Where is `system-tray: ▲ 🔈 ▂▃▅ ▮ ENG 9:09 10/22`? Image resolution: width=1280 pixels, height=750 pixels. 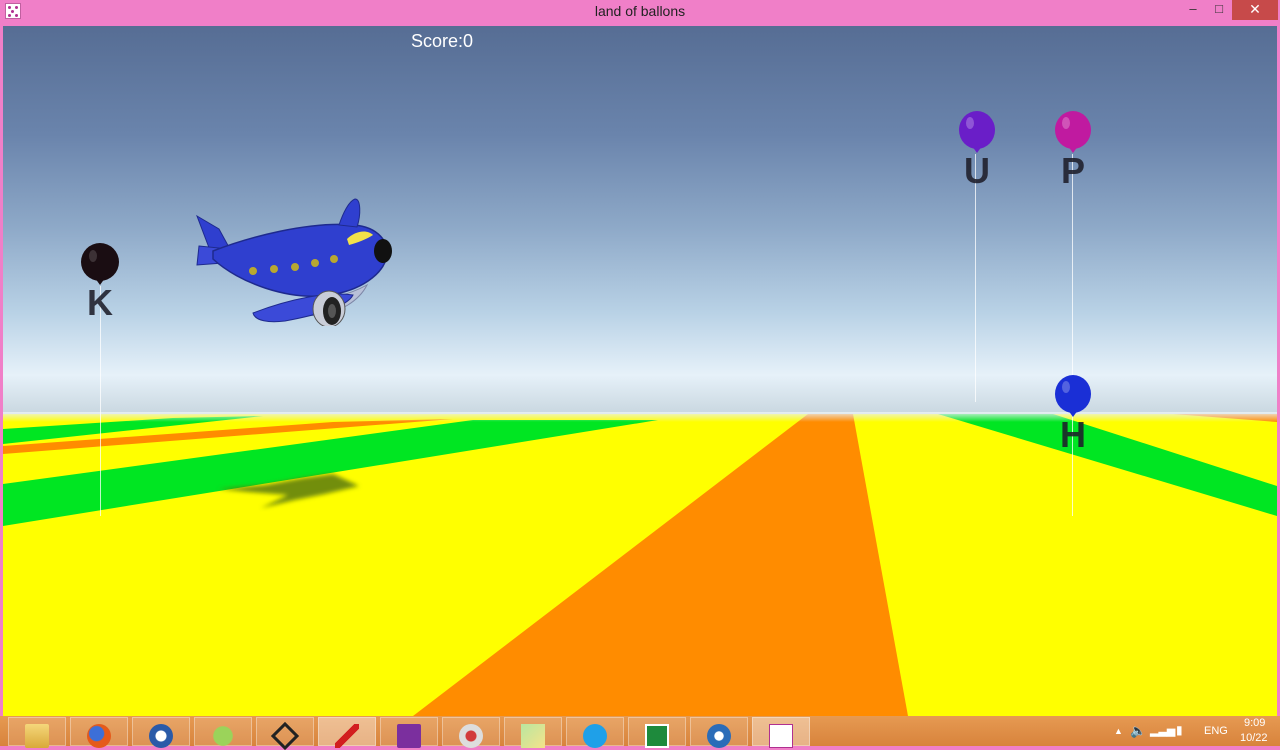
system-tray: ▲ 🔈 ▂▃▅ ▮ ENG 9:09 10/22 is located at coordinates (1195, 731).